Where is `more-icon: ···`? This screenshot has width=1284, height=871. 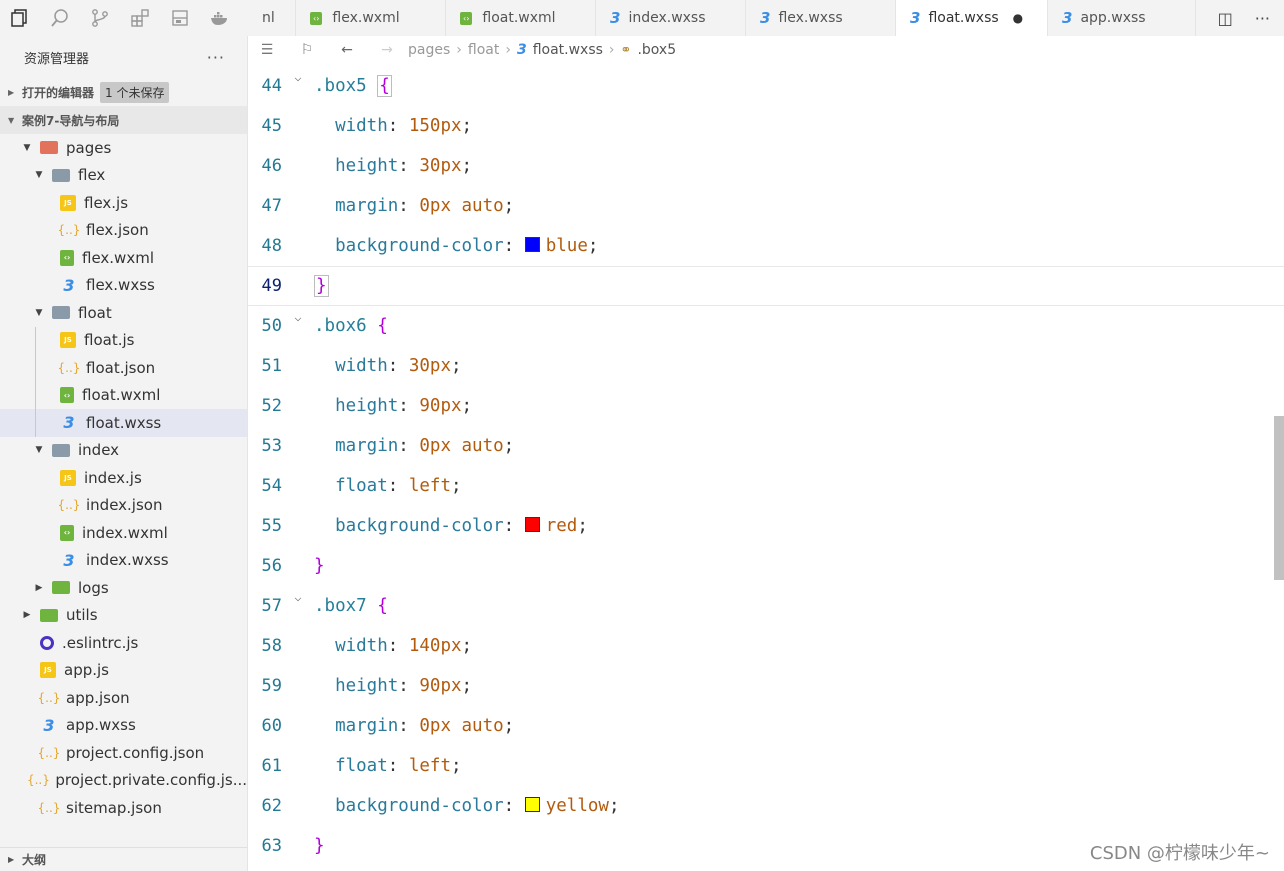 more-icon: ··· is located at coordinates (1262, 18).